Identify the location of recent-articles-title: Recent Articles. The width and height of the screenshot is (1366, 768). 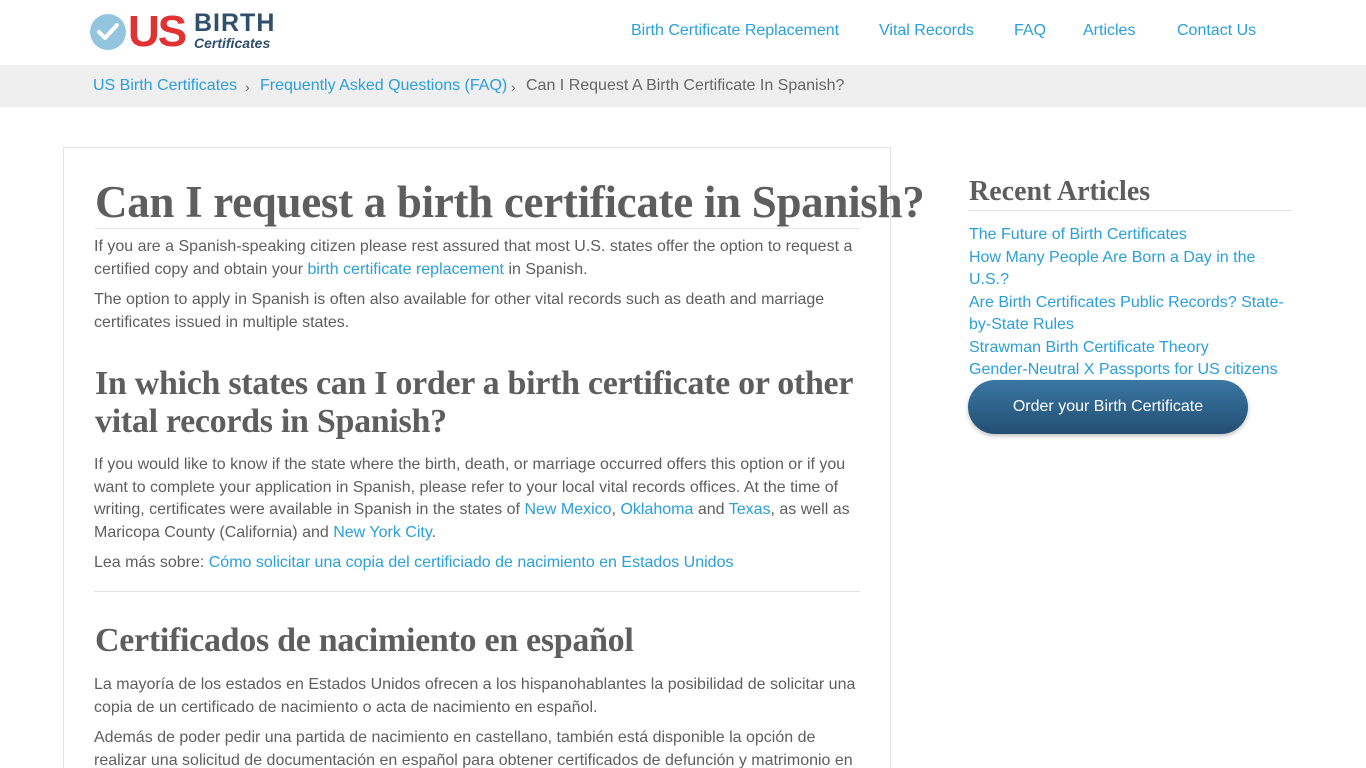
(1060, 191).